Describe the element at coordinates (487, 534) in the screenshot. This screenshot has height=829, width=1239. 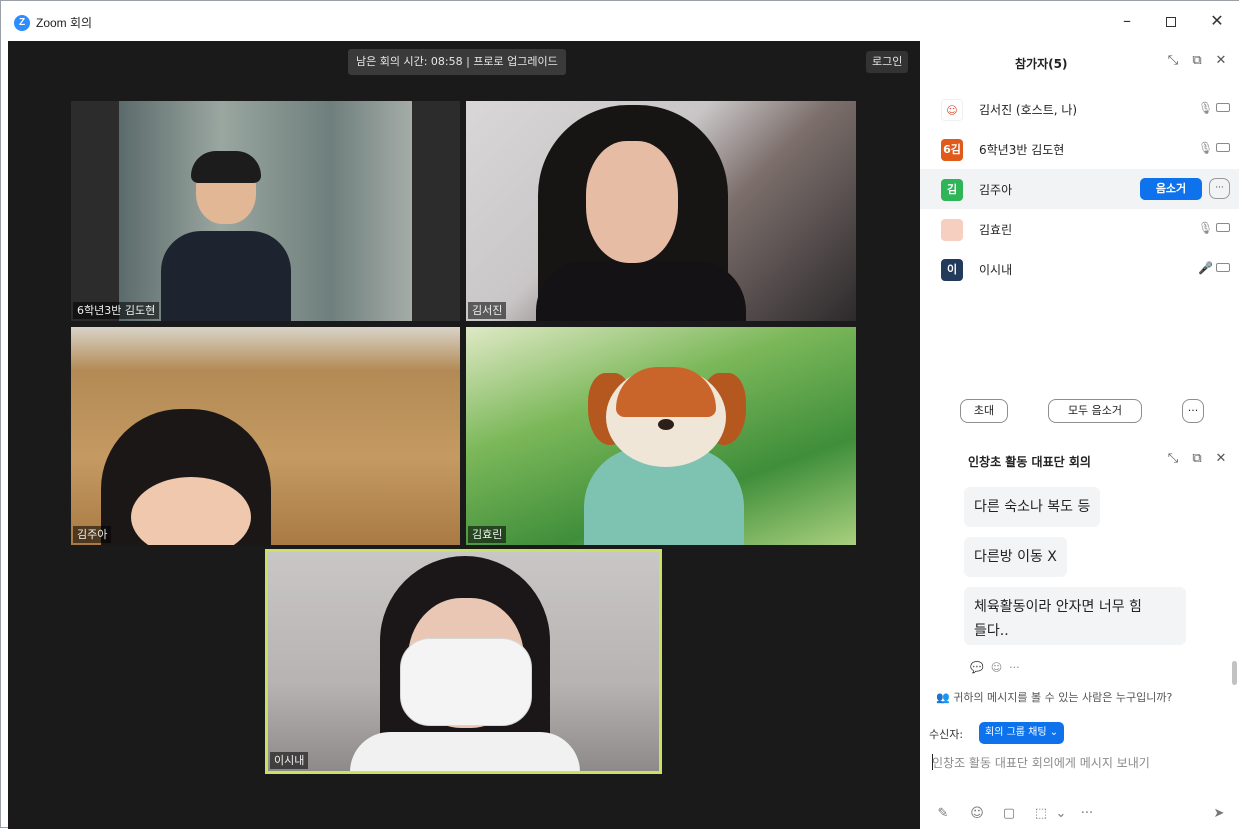
I see `tile-name-label: 김효린` at that location.